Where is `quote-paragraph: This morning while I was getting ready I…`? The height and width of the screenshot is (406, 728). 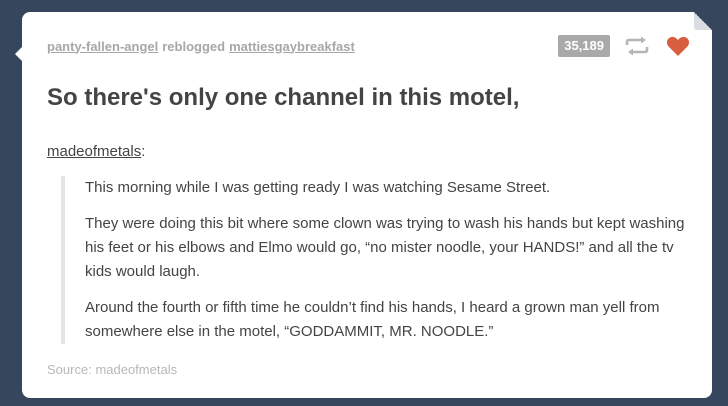
quote-paragraph: This morning while I was getting ready I… is located at coordinates (318, 187).